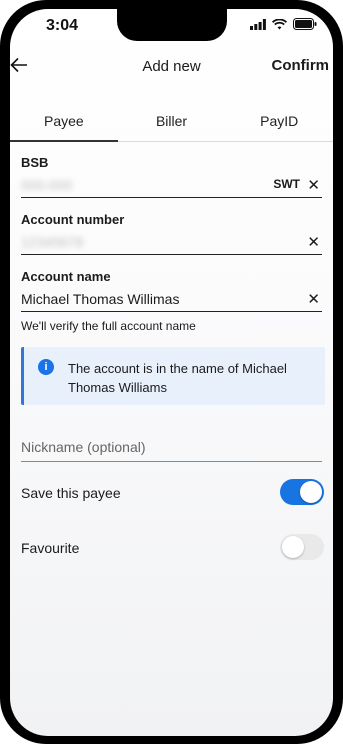  What do you see at coordinates (171, 450) in the screenshot?
I see `nickname-input: Nickname (optional)` at bounding box center [171, 450].